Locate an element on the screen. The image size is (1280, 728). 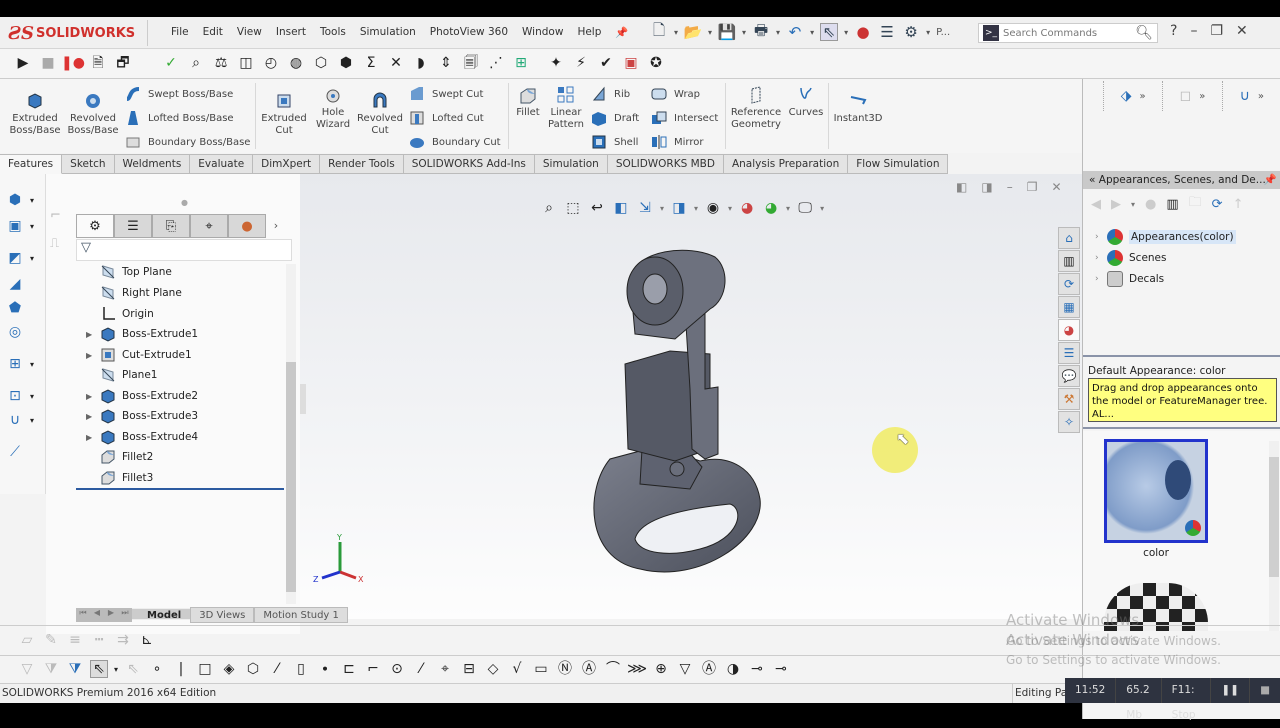
instant3d-button: Instant3D is located at coordinates (858, 108).